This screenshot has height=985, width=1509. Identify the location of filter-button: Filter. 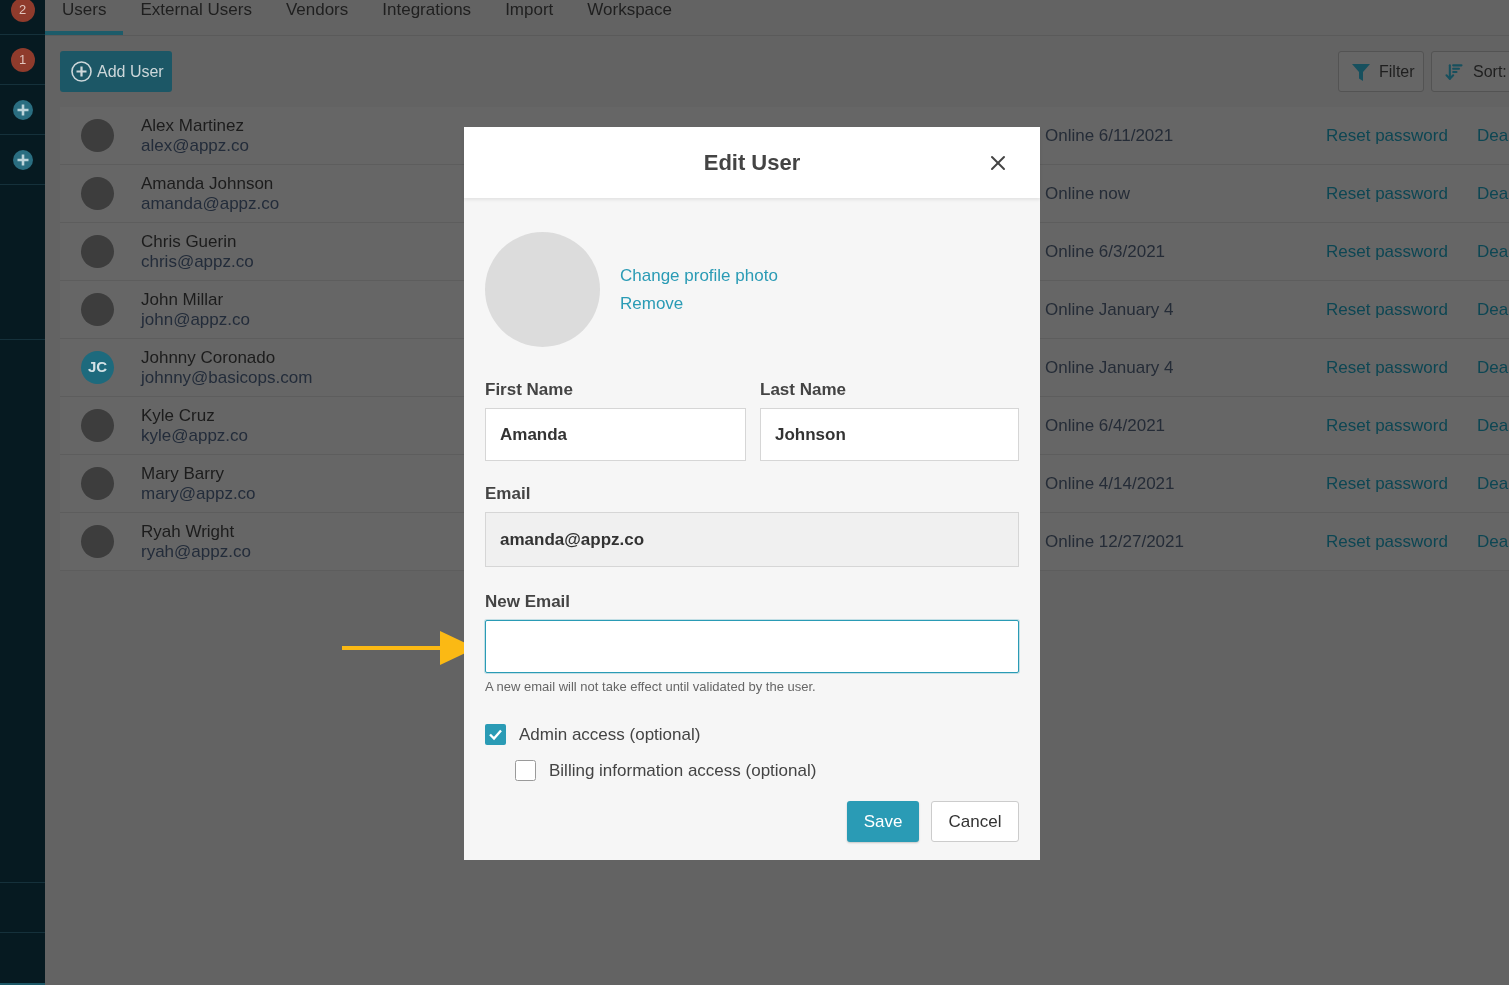
(1381, 71).